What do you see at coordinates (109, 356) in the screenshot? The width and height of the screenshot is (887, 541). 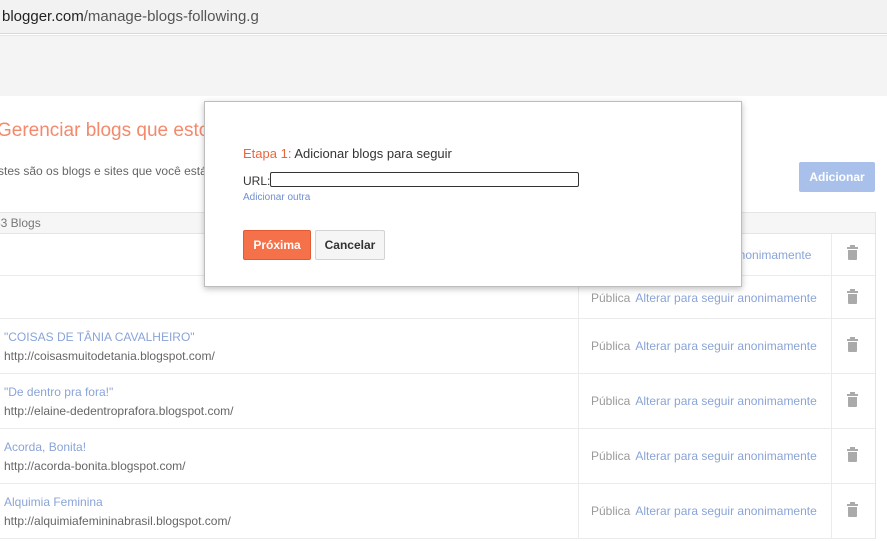 I see `blog-url: http://coisasmuitodetania.blogspot.com/` at bounding box center [109, 356].